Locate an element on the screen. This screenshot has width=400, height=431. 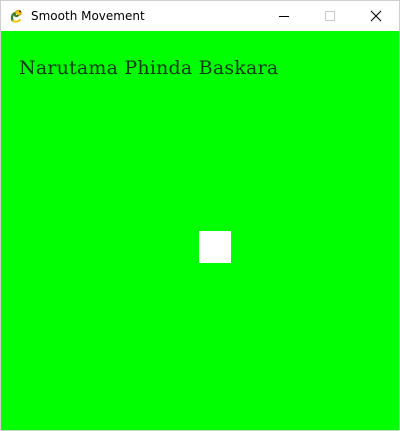
window-controls is located at coordinates (330, 16).